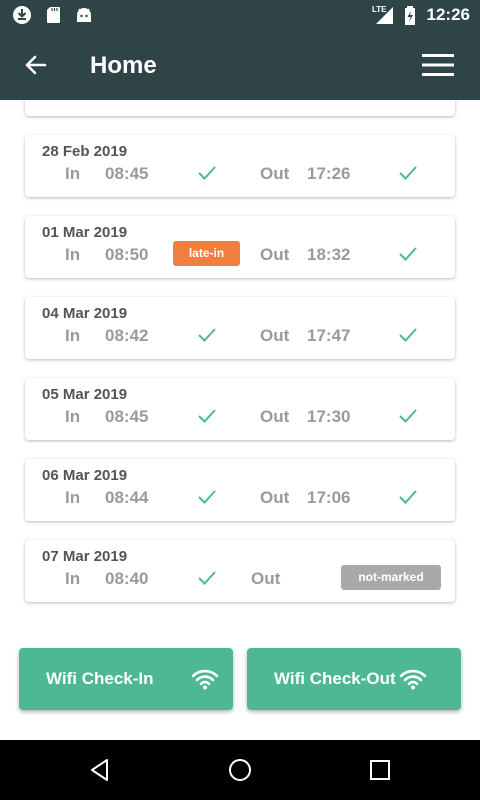 The image size is (480, 800). Describe the element at coordinates (335, 678) in the screenshot. I see `wifi-checkout-label: Wifi Check-Out` at that location.